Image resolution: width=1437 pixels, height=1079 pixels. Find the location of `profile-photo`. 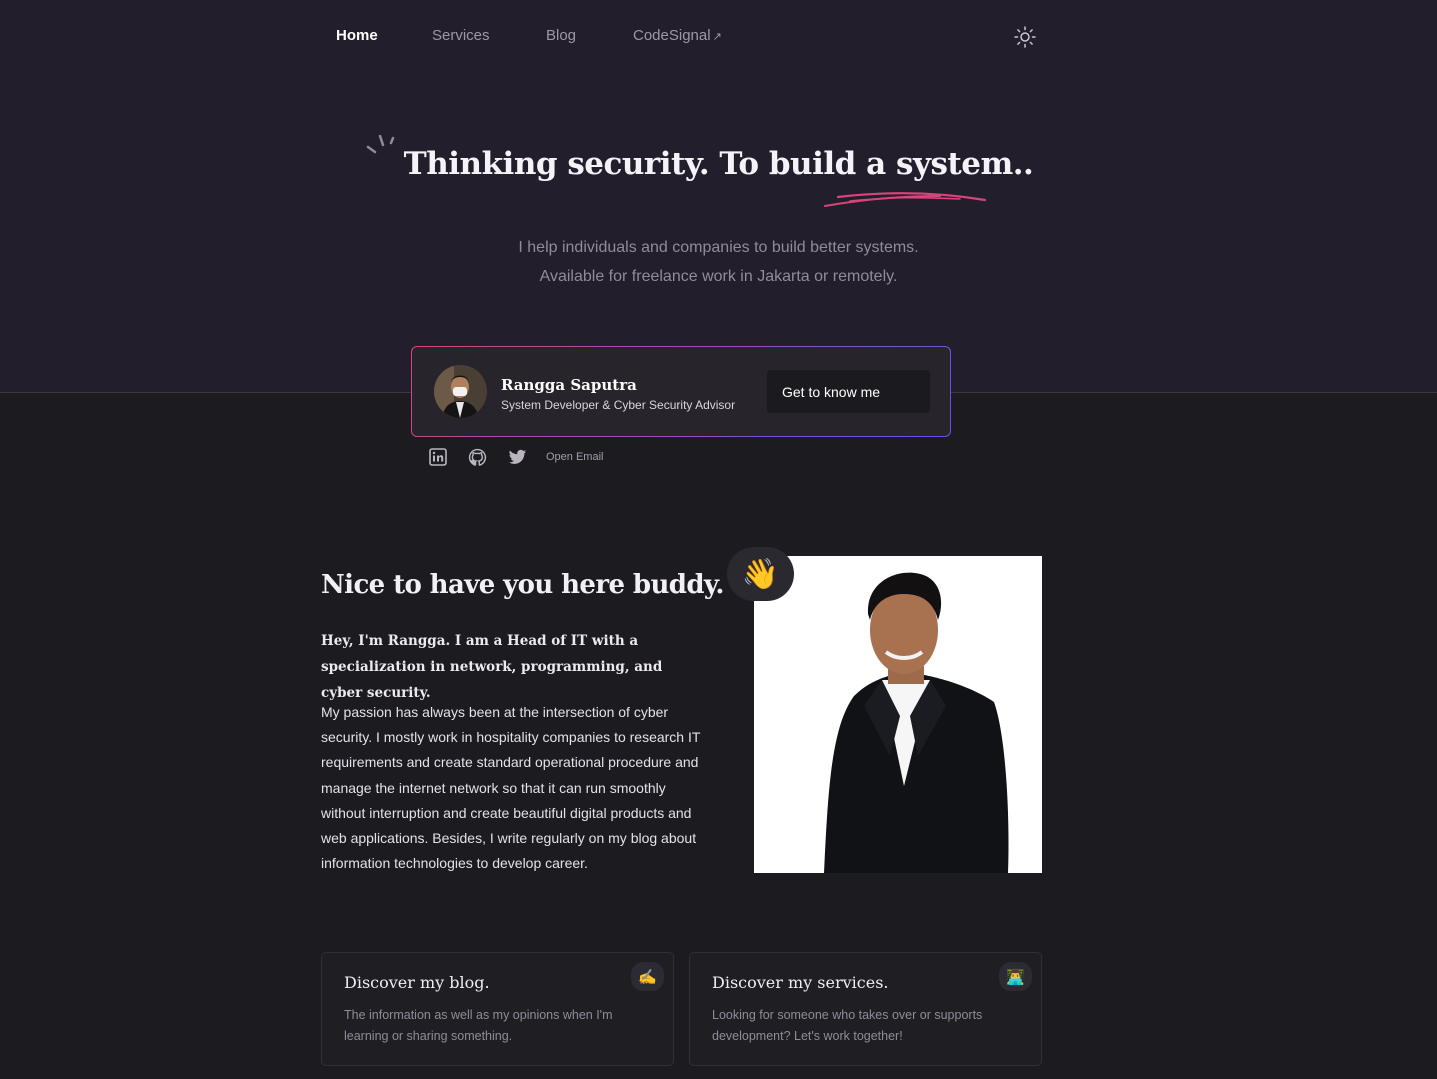

profile-photo is located at coordinates (898, 714).